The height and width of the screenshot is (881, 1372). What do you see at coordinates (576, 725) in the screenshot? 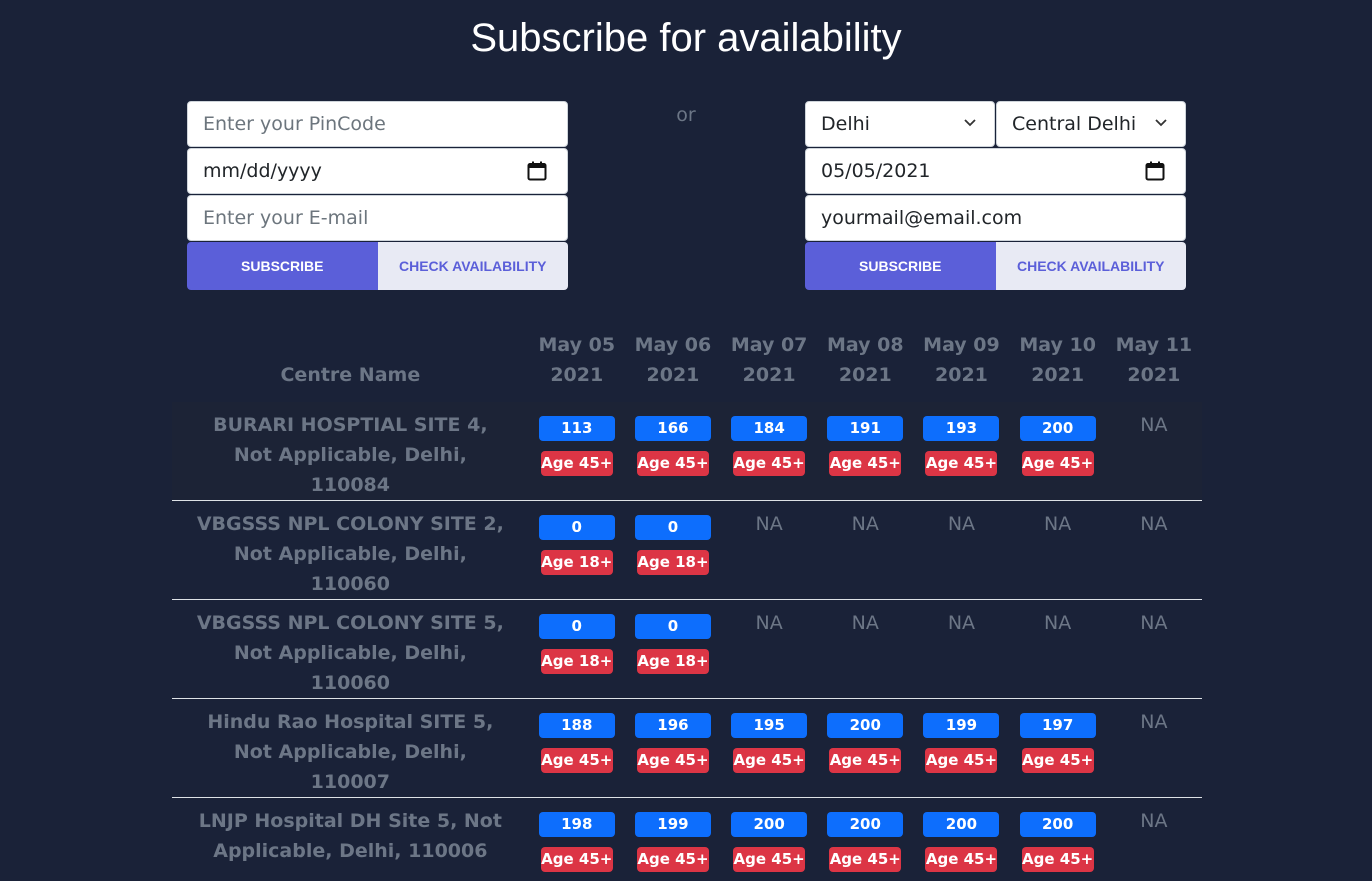
I see `capacity-badge: 188` at bounding box center [576, 725].